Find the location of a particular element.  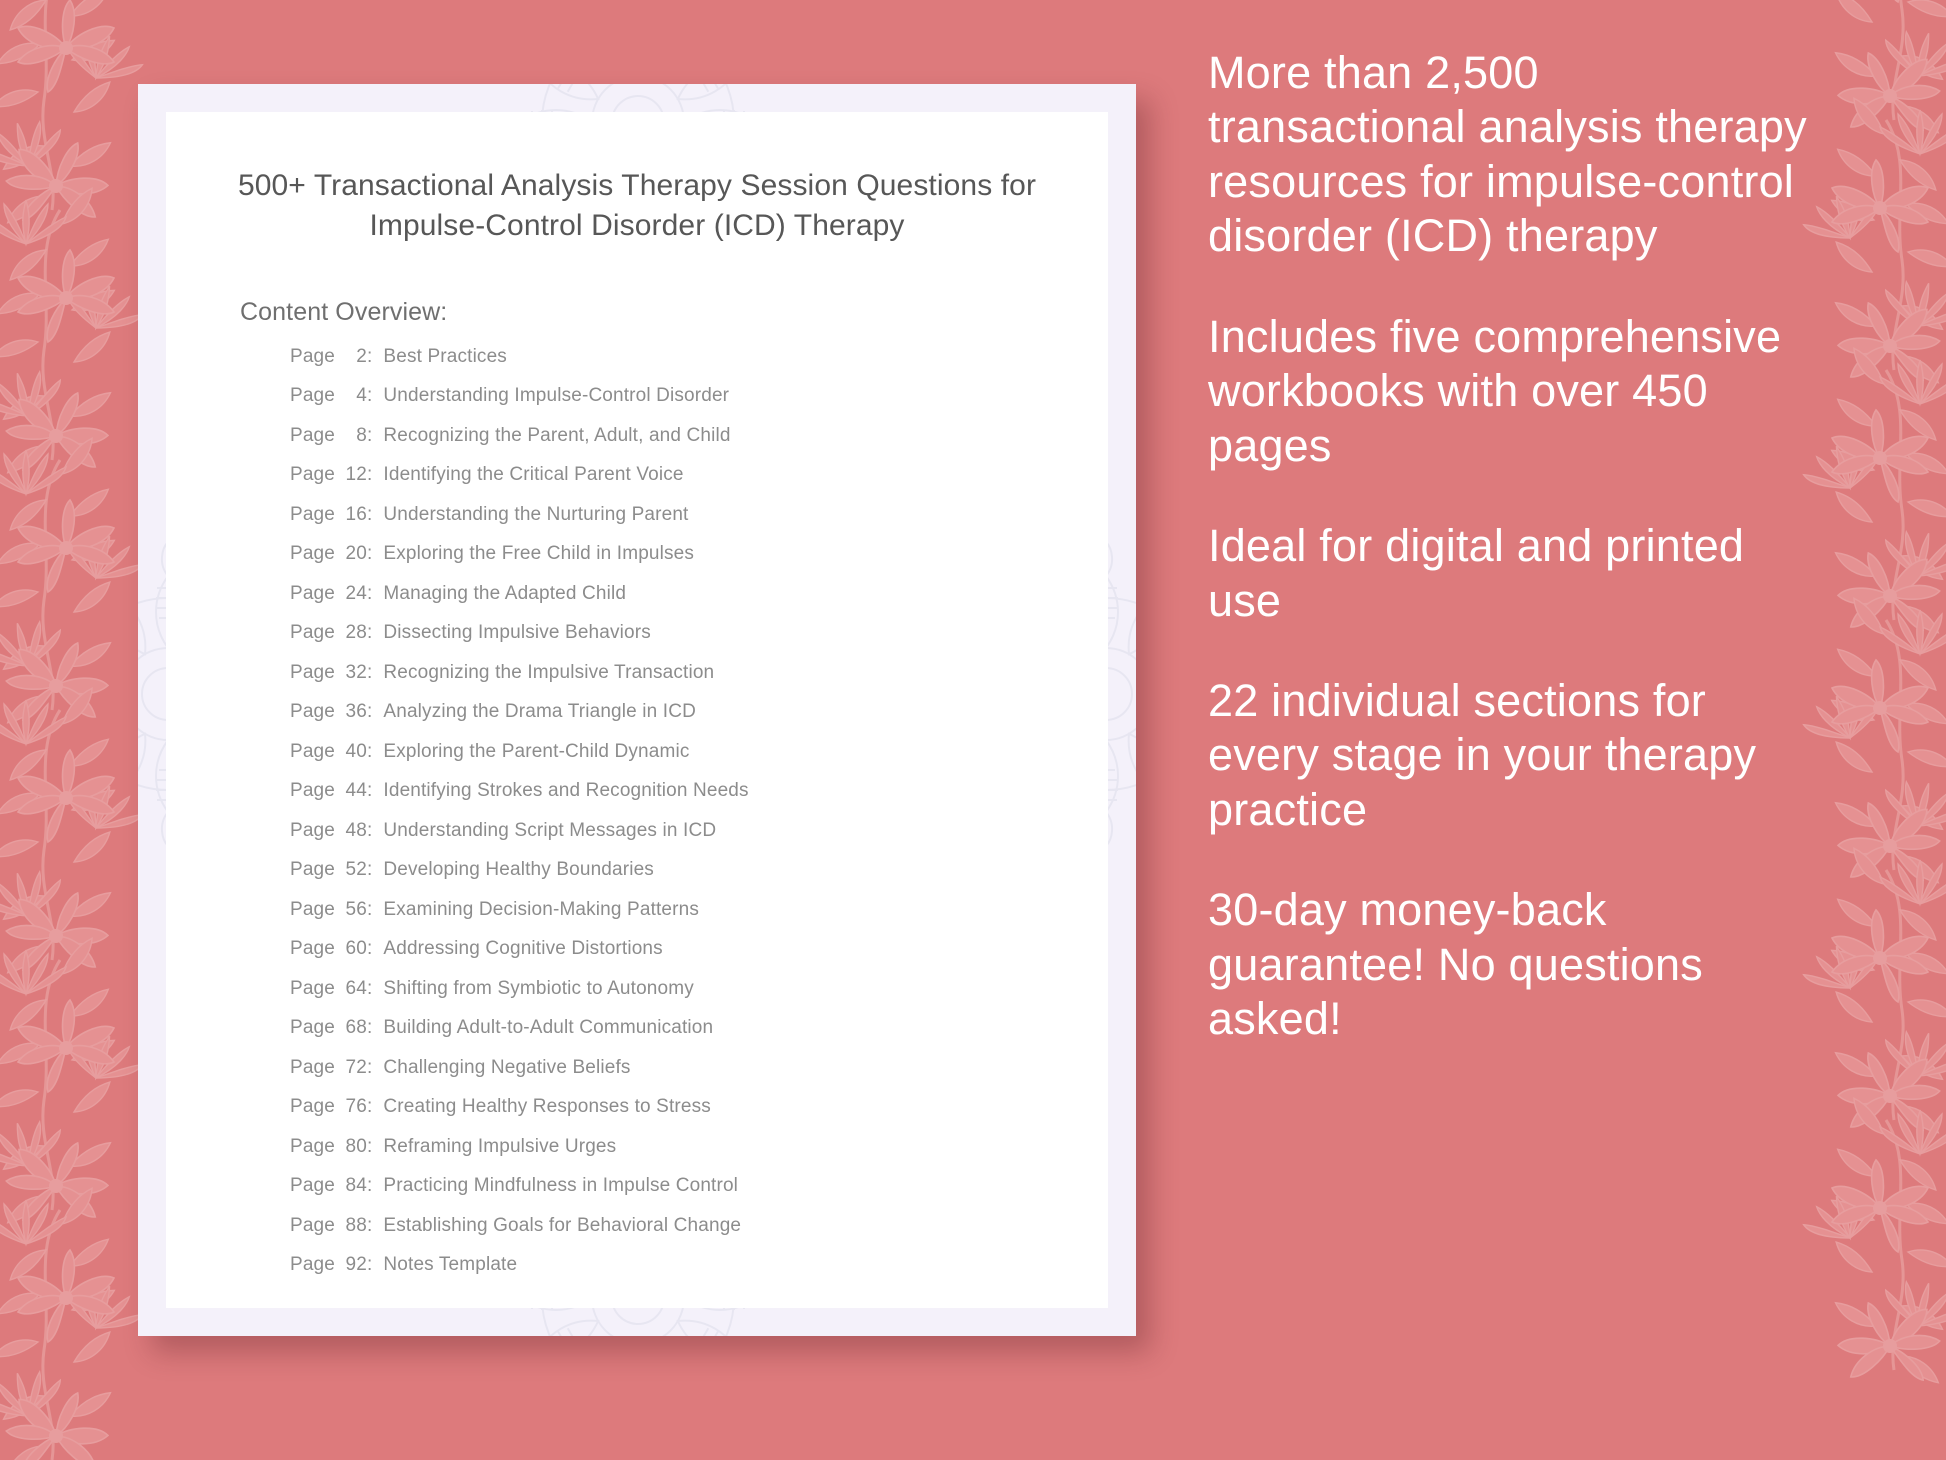

toc-row: Page 2: Best Practices is located at coordinates (675, 367).